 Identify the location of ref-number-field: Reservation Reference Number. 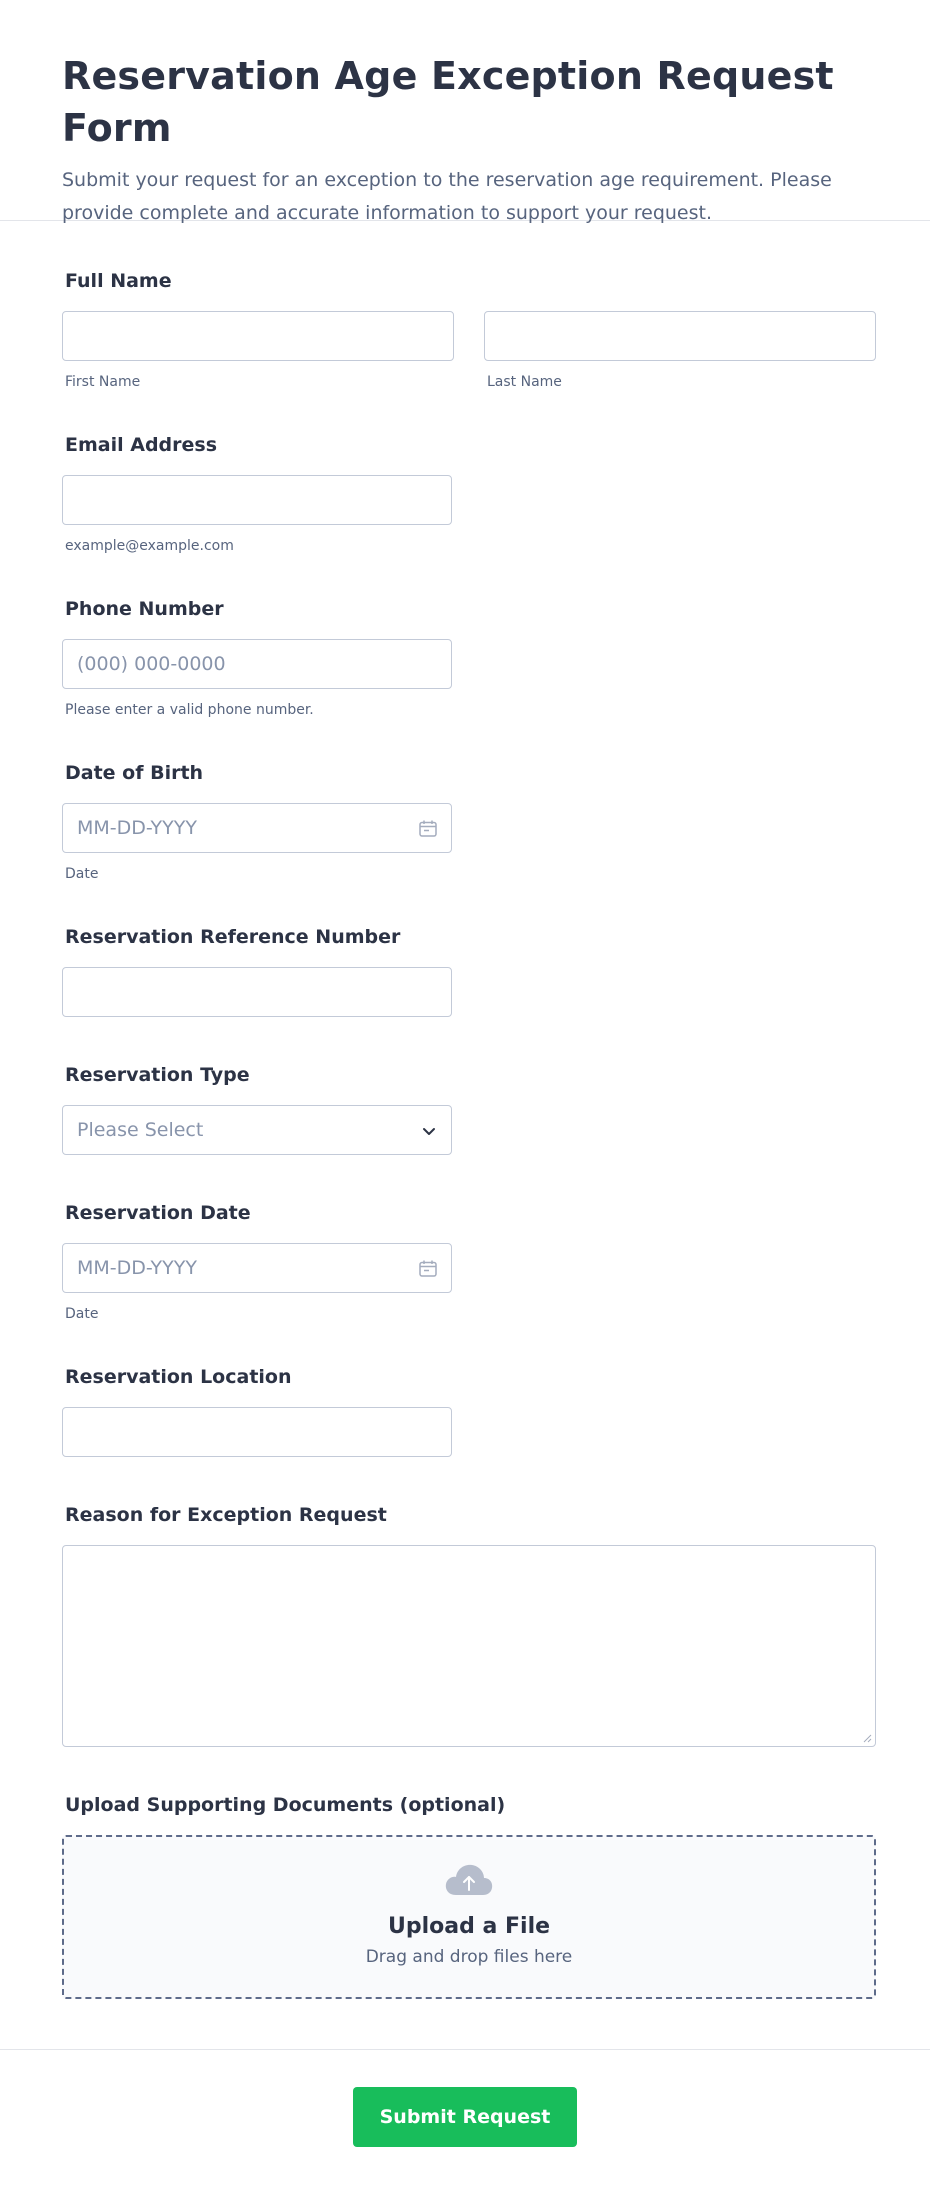
(469, 950).